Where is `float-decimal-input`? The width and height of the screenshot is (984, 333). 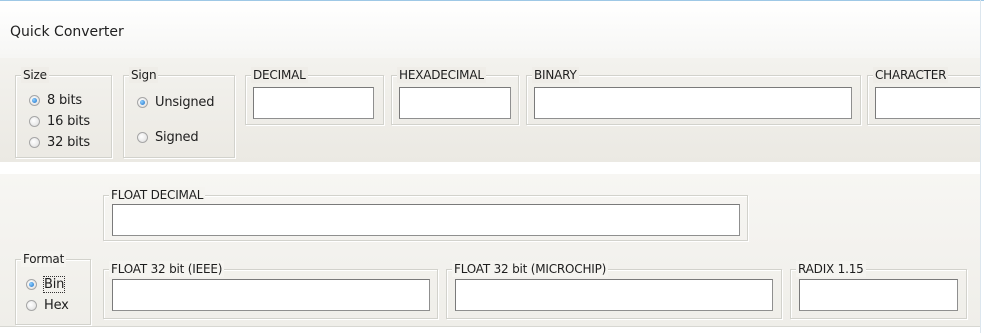
float-decimal-input is located at coordinates (426, 220).